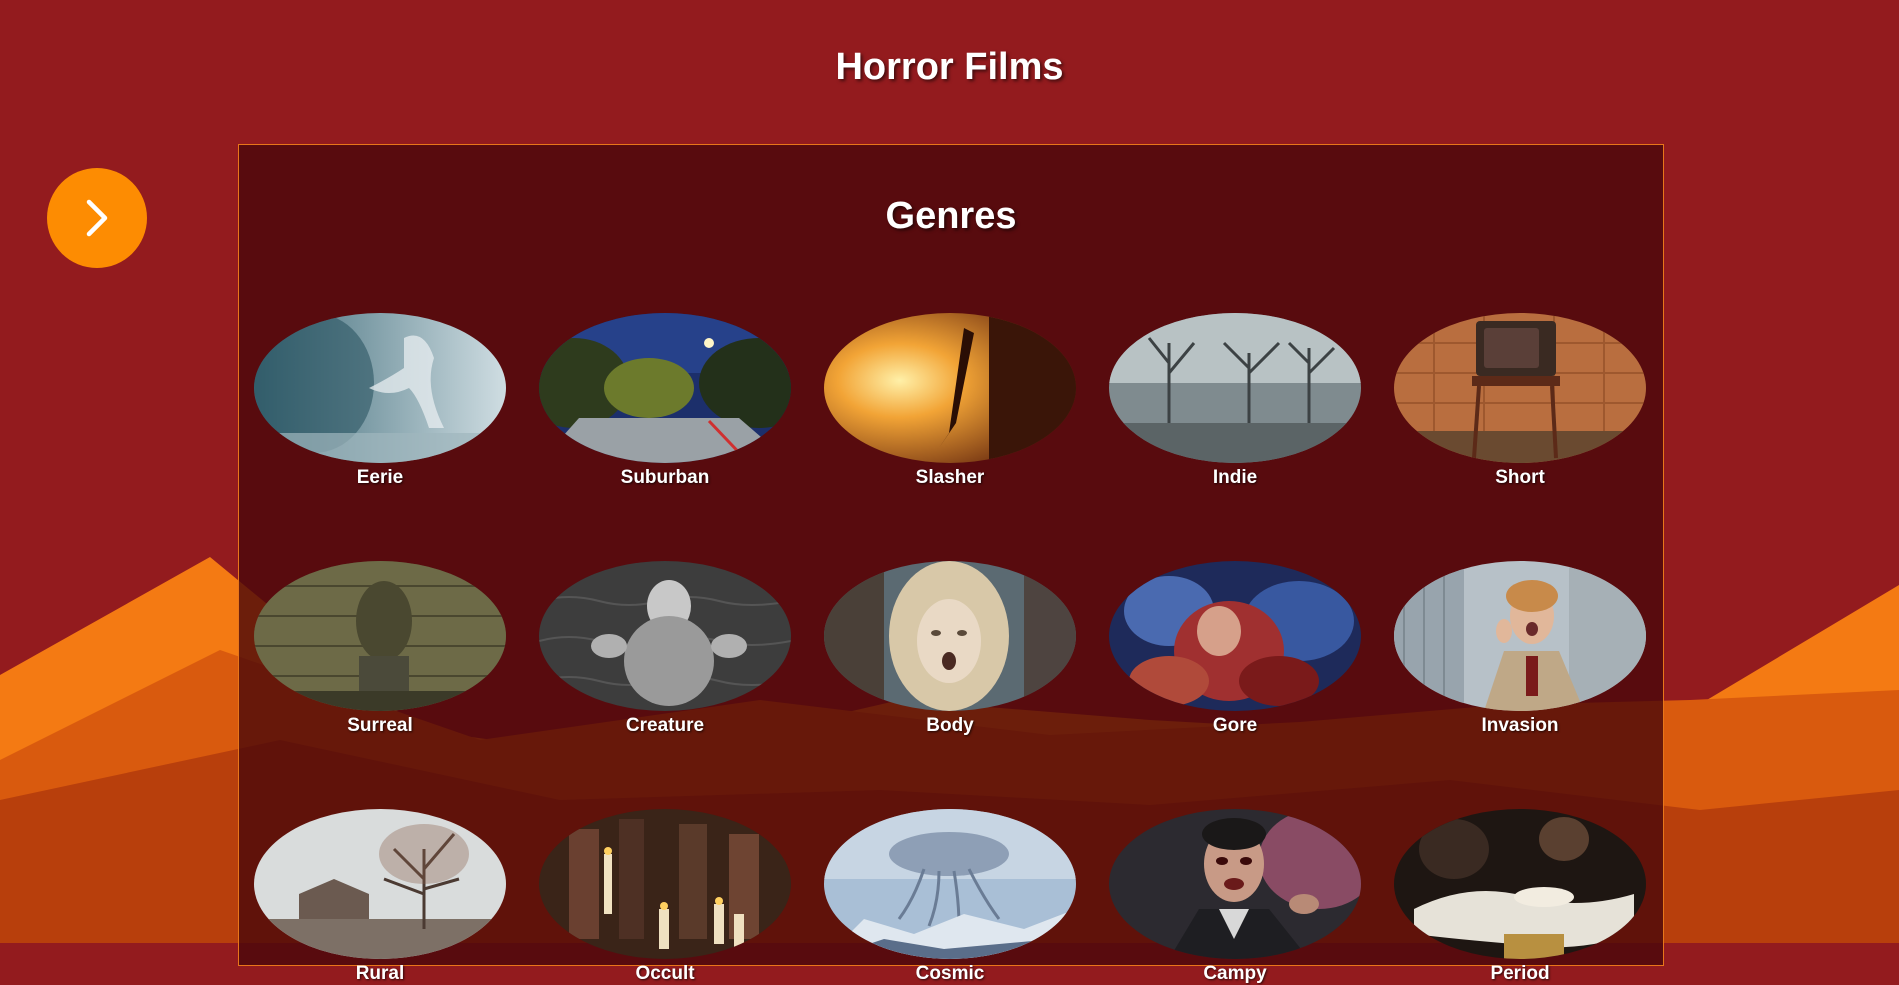 Image resolution: width=1899 pixels, height=985 pixels. I want to click on genre-card-surreal: Surreal, so click(380, 649).